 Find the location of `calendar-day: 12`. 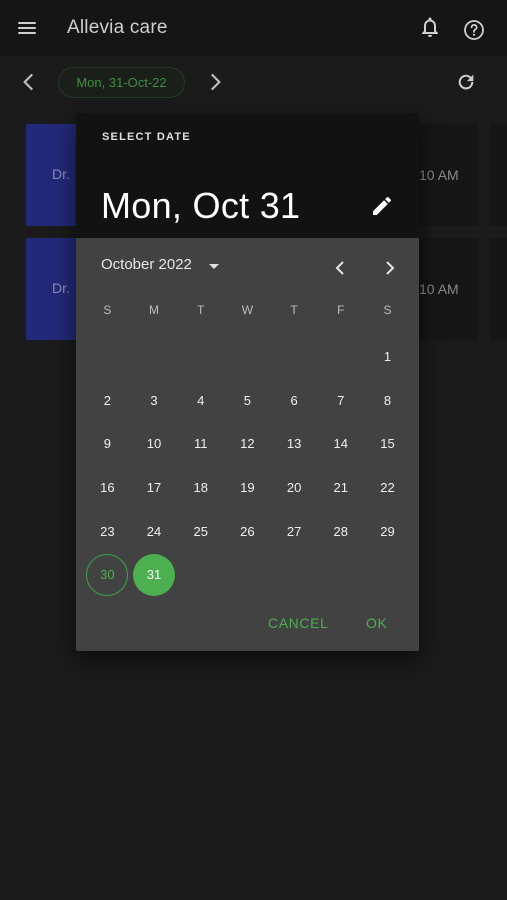

calendar-day: 12 is located at coordinates (247, 444).